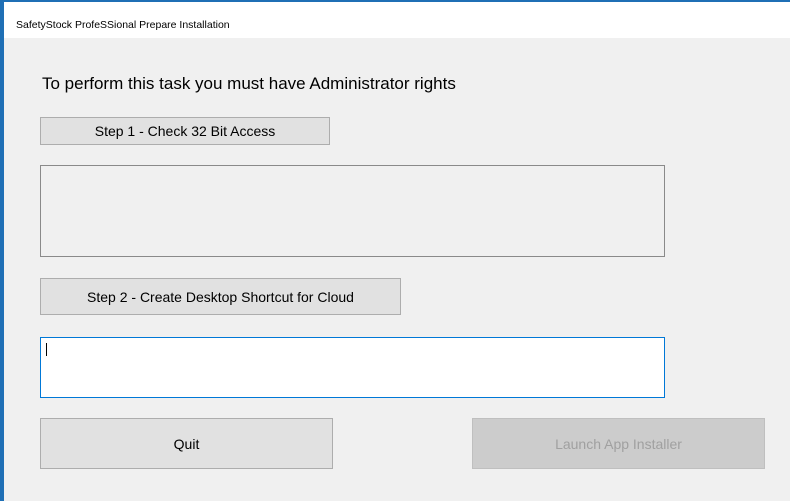 The width and height of the screenshot is (790, 501). Describe the element at coordinates (352, 211) in the screenshot. I see `step1-output-textbox` at that location.